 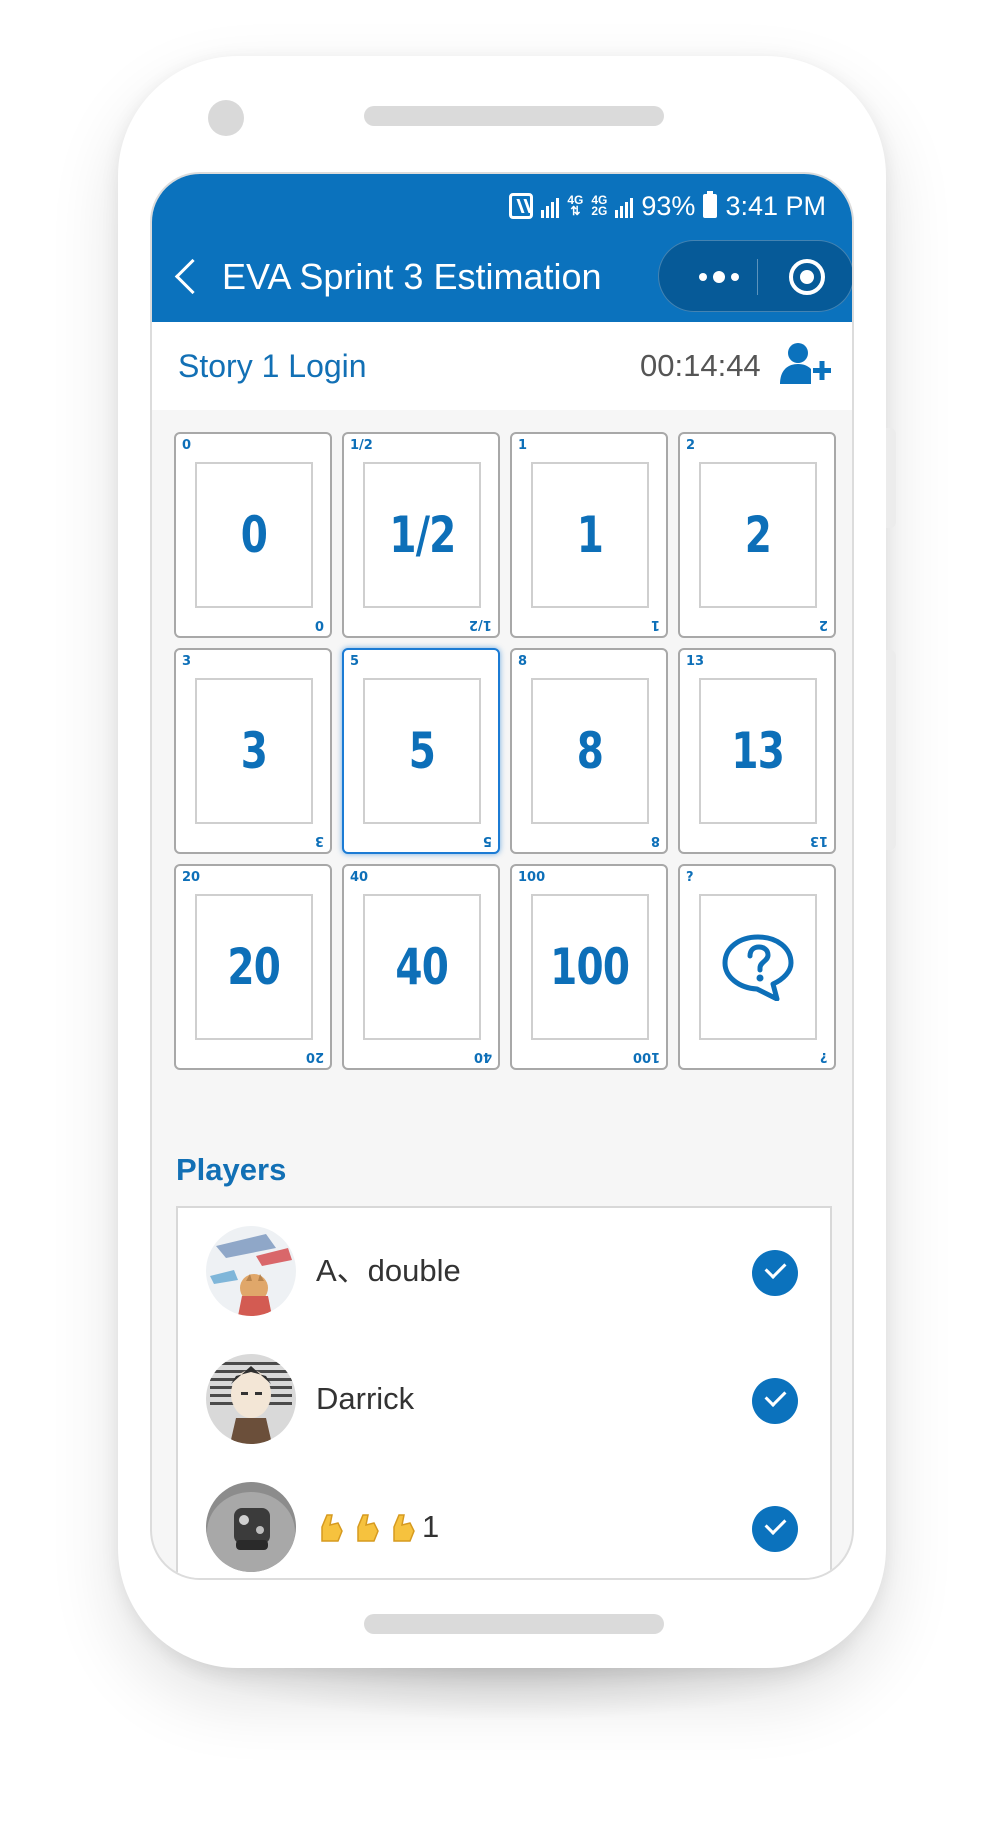 I want to click on card-value: 40, so click(x=422, y=967).